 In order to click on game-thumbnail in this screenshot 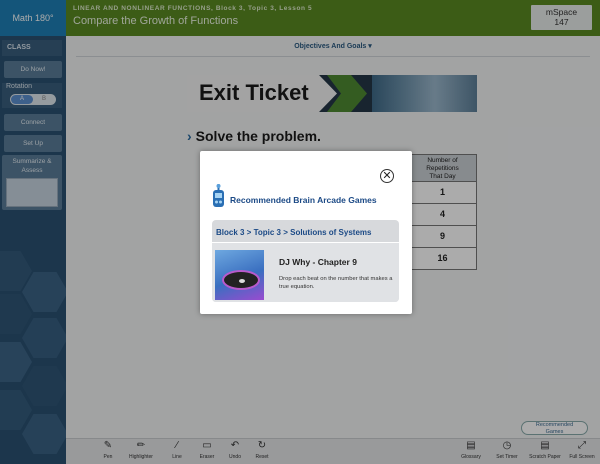, I will do `click(239, 275)`.